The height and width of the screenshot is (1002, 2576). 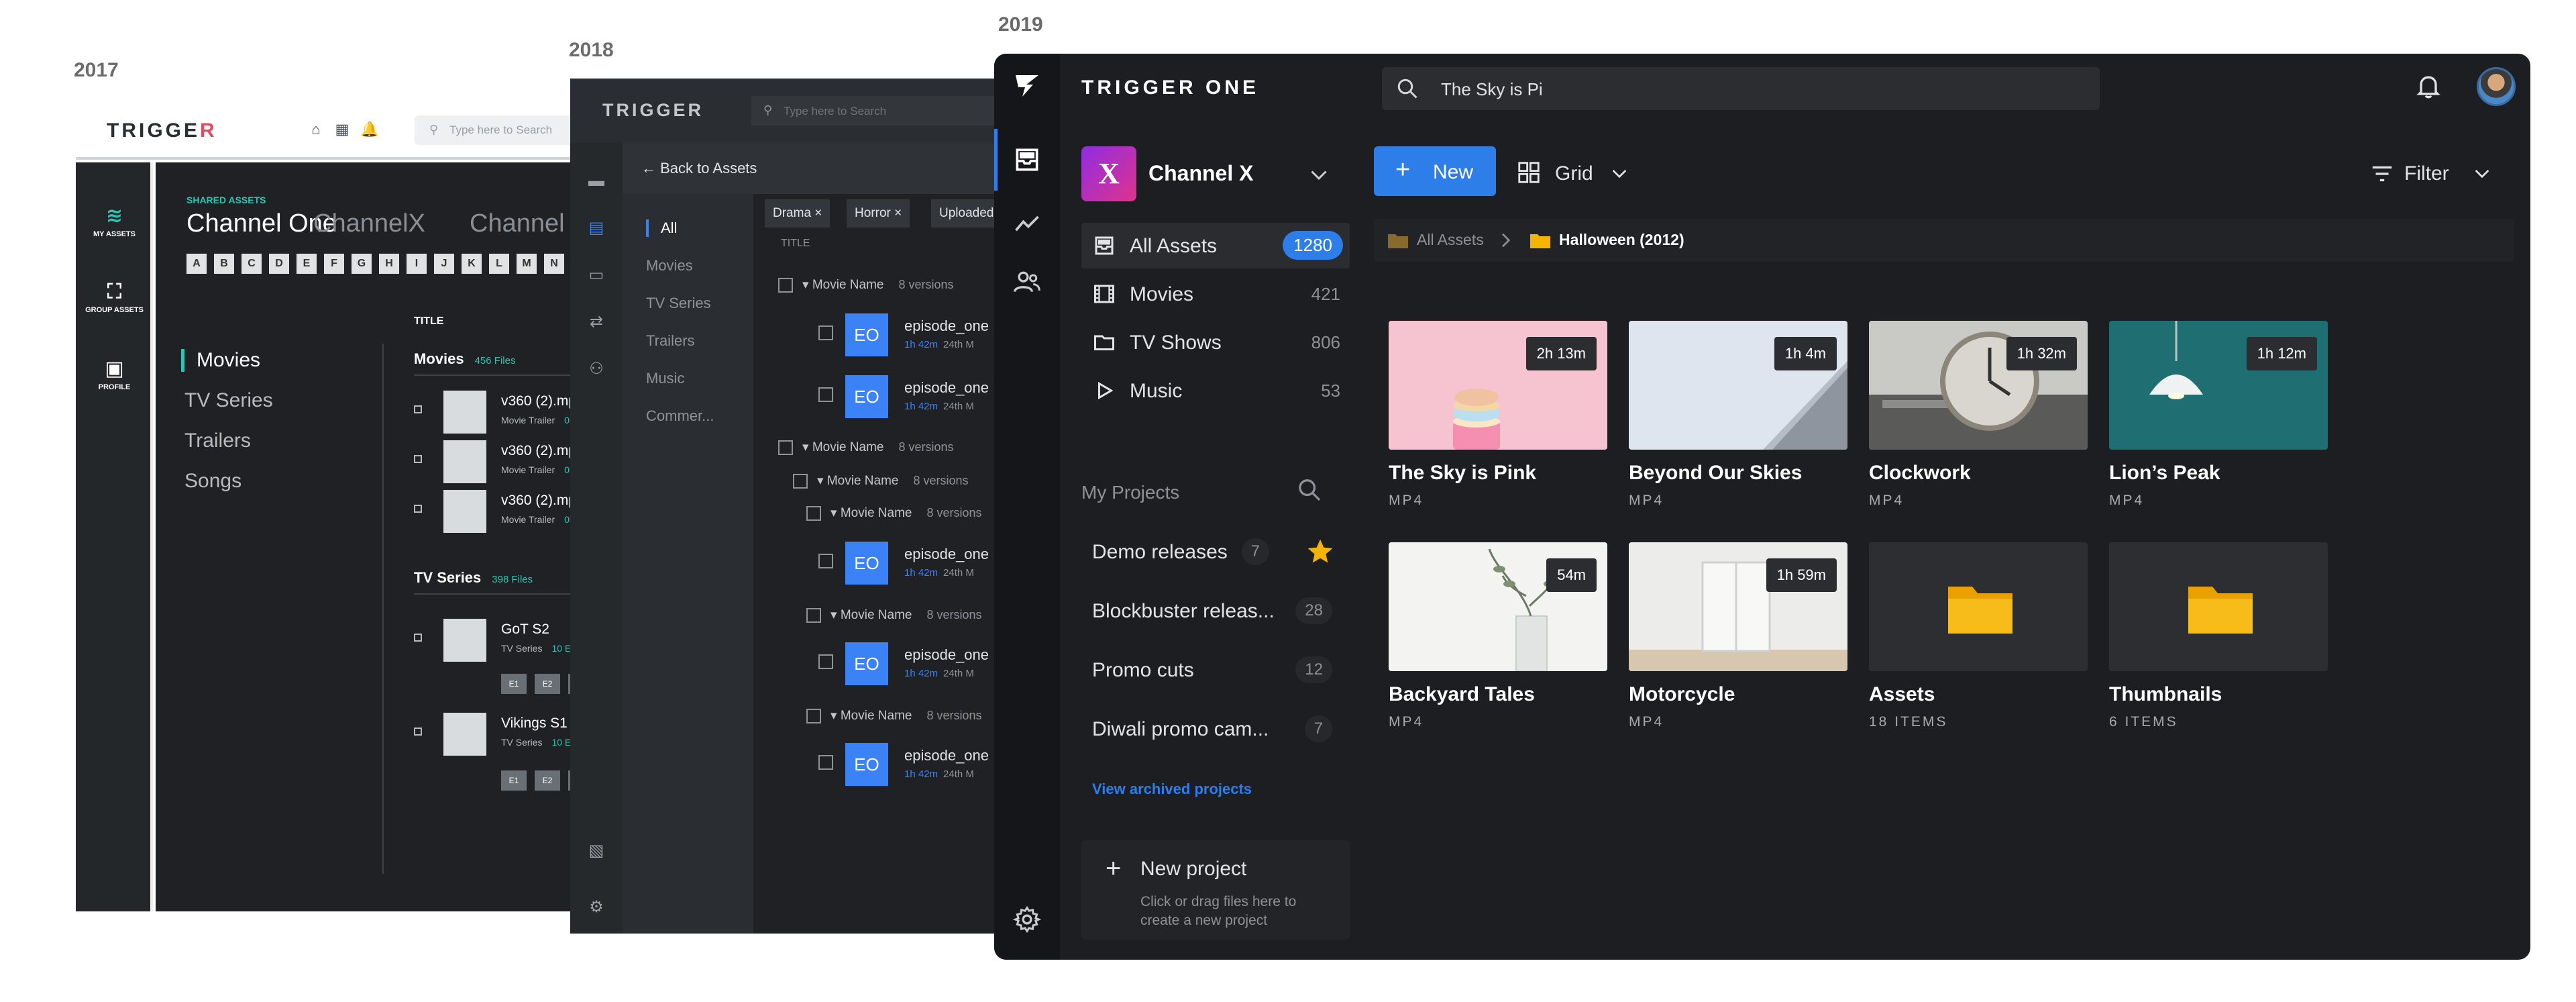 I want to click on letter-filter: C, so click(x=251, y=264).